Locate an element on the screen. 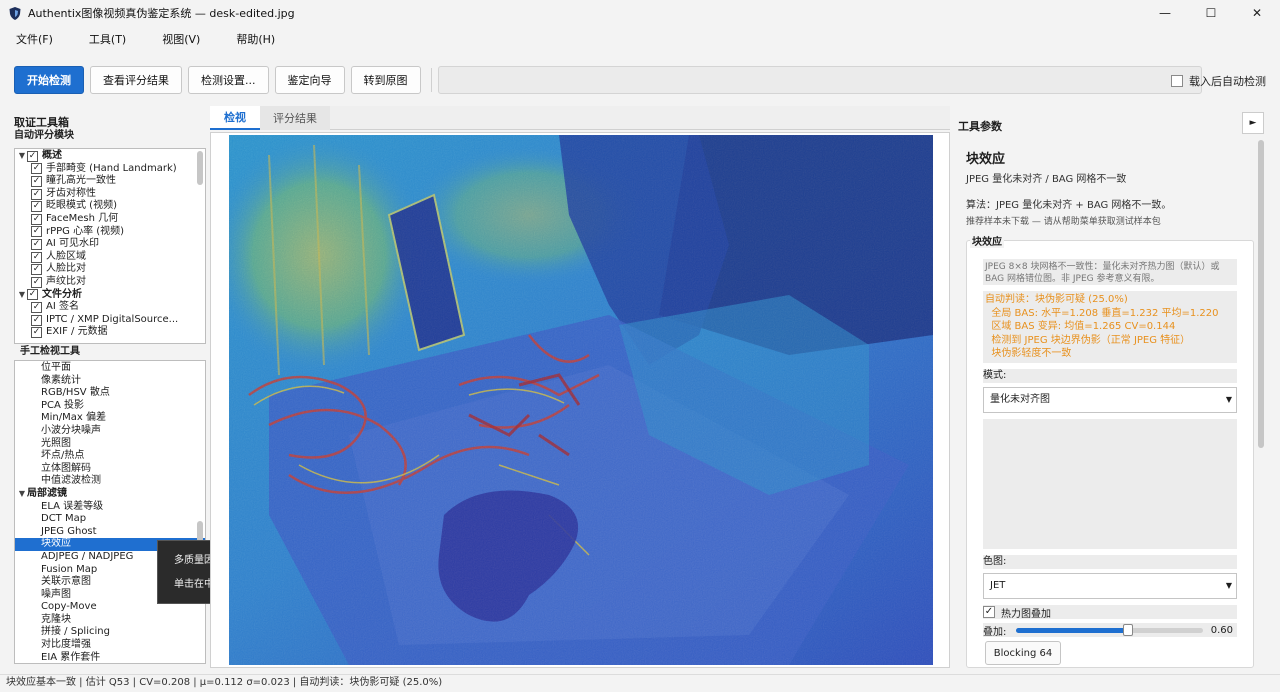 The image size is (1280, 692). auto-tree-item: ✓ 牙齿对称性 is located at coordinates (110, 194).